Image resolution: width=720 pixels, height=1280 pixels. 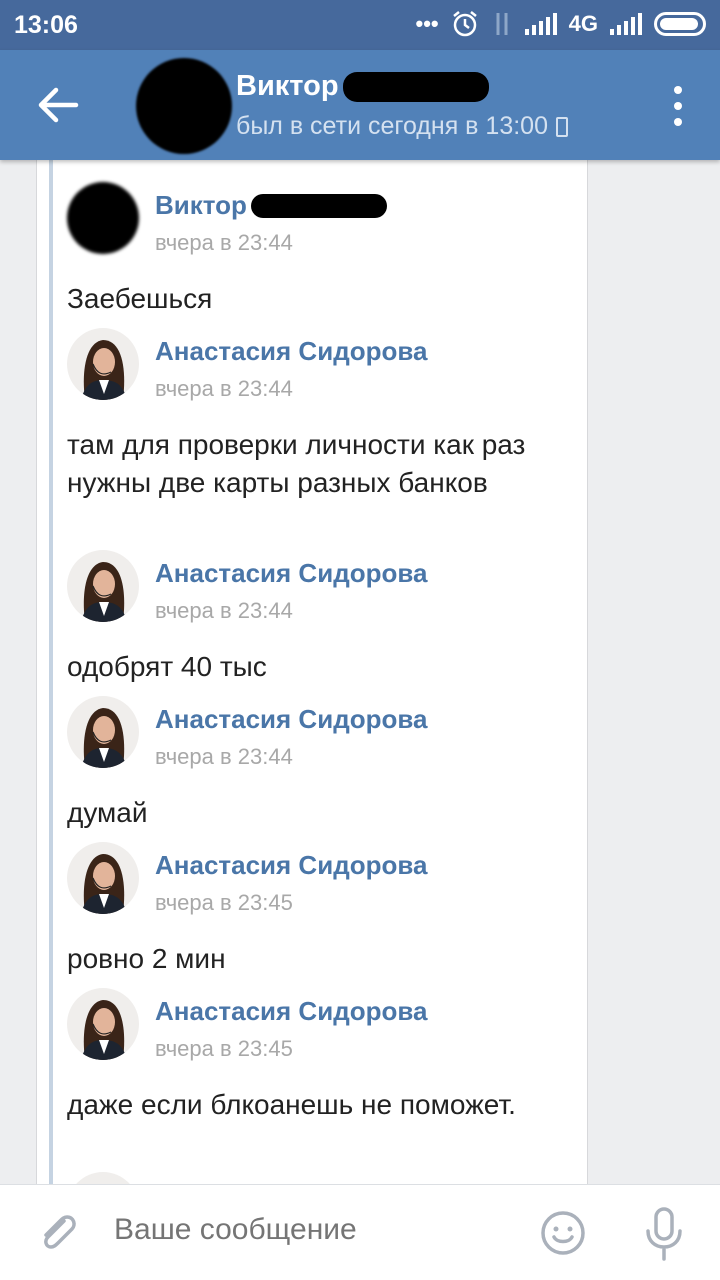 What do you see at coordinates (51, 672) in the screenshot?
I see `quote-line` at bounding box center [51, 672].